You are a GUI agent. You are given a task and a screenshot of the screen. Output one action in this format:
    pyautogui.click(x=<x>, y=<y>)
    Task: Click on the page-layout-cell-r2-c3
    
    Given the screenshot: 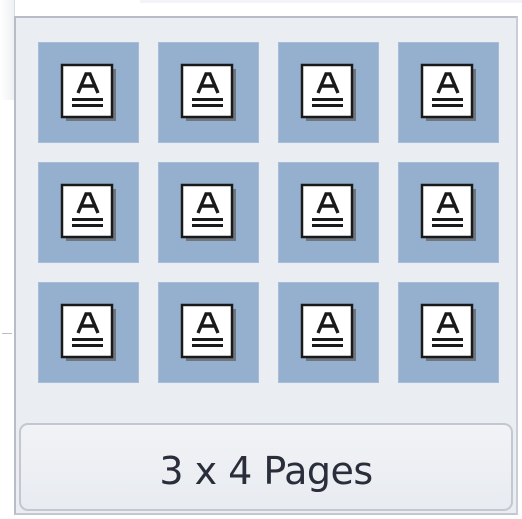 What is the action you would take?
    pyautogui.click(x=328, y=212)
    